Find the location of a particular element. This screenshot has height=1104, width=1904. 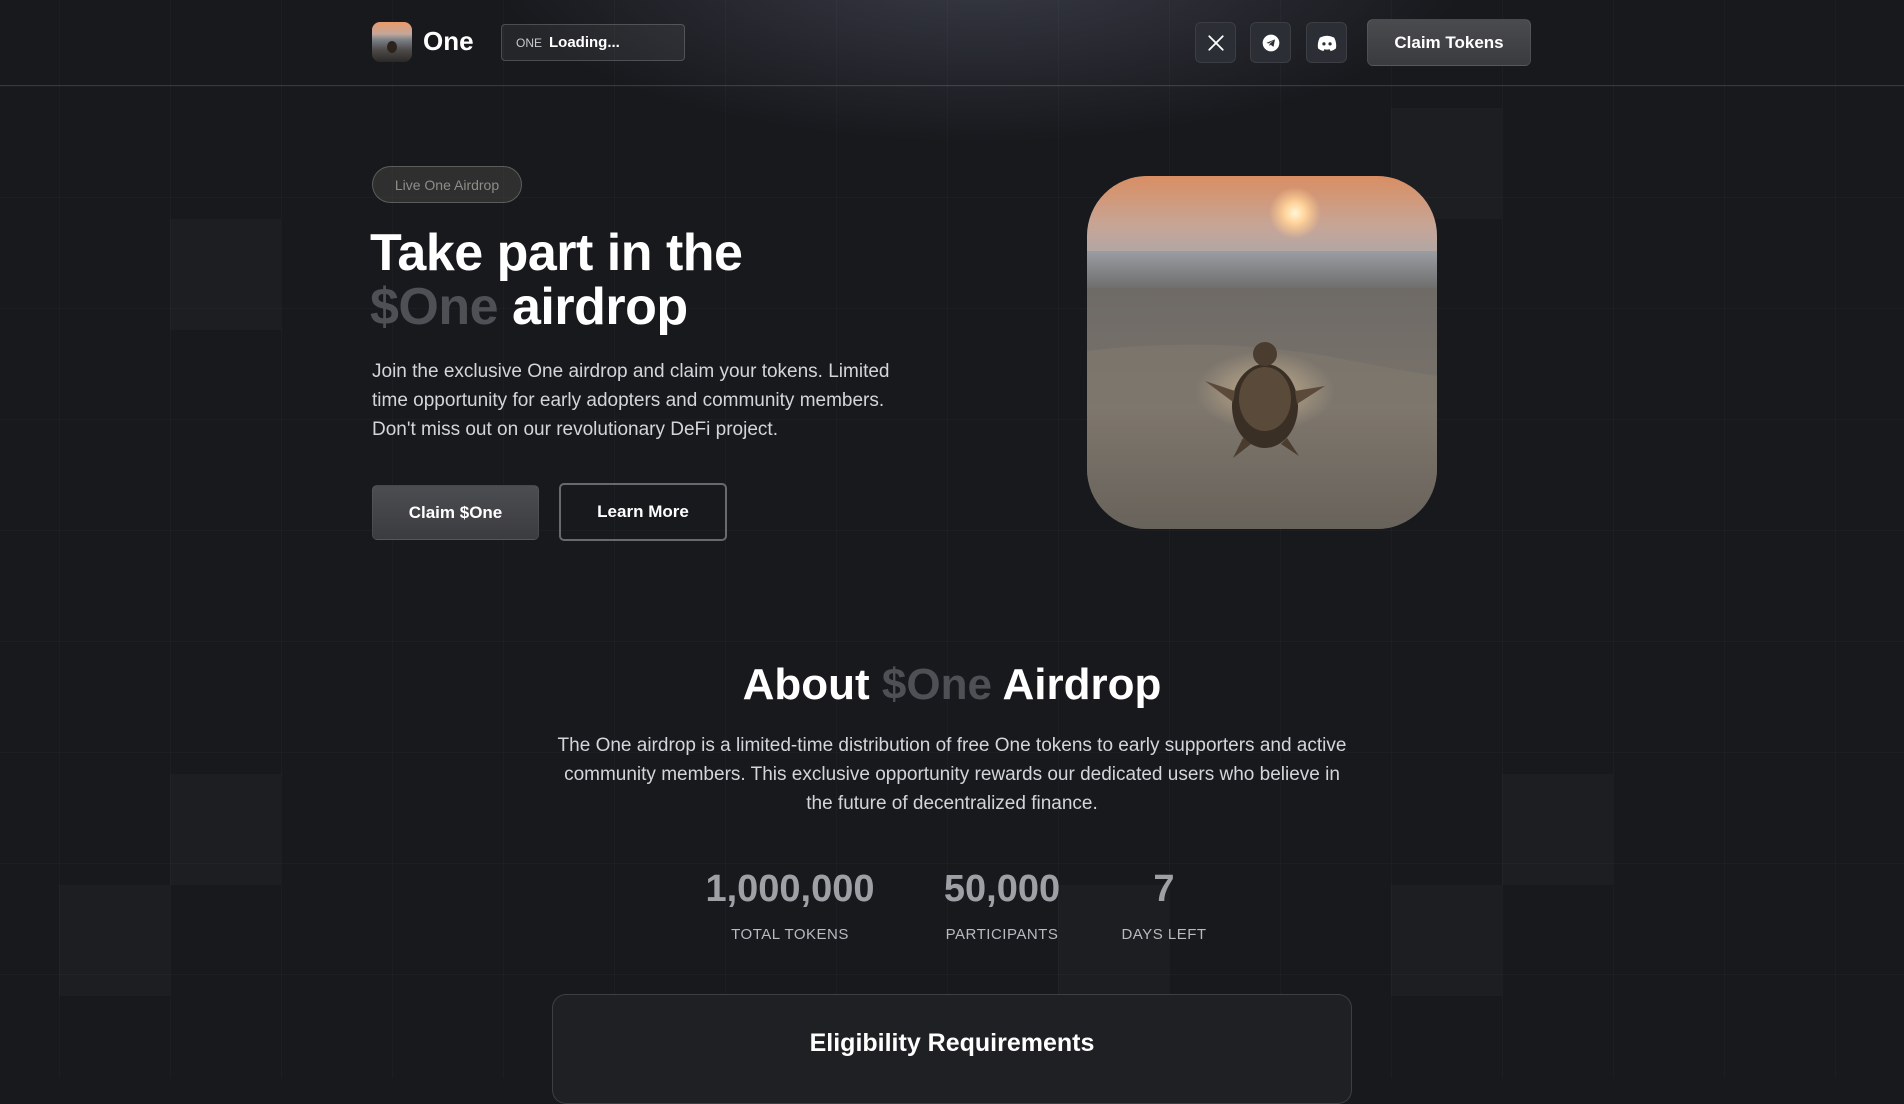

x-icon is located at coordinates (1215, 42).